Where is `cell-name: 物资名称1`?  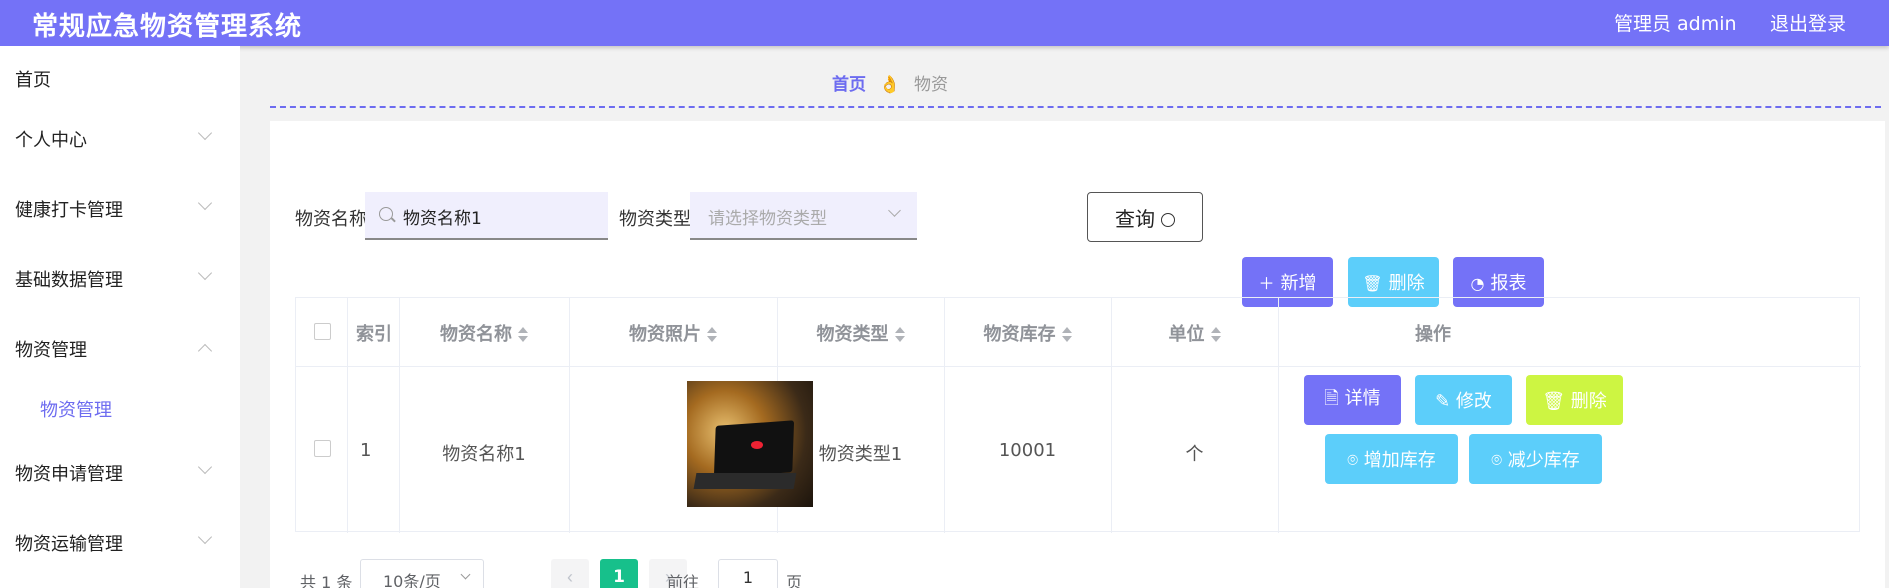 cell-name: 物资名称1 is located at coordinates (484, 454).